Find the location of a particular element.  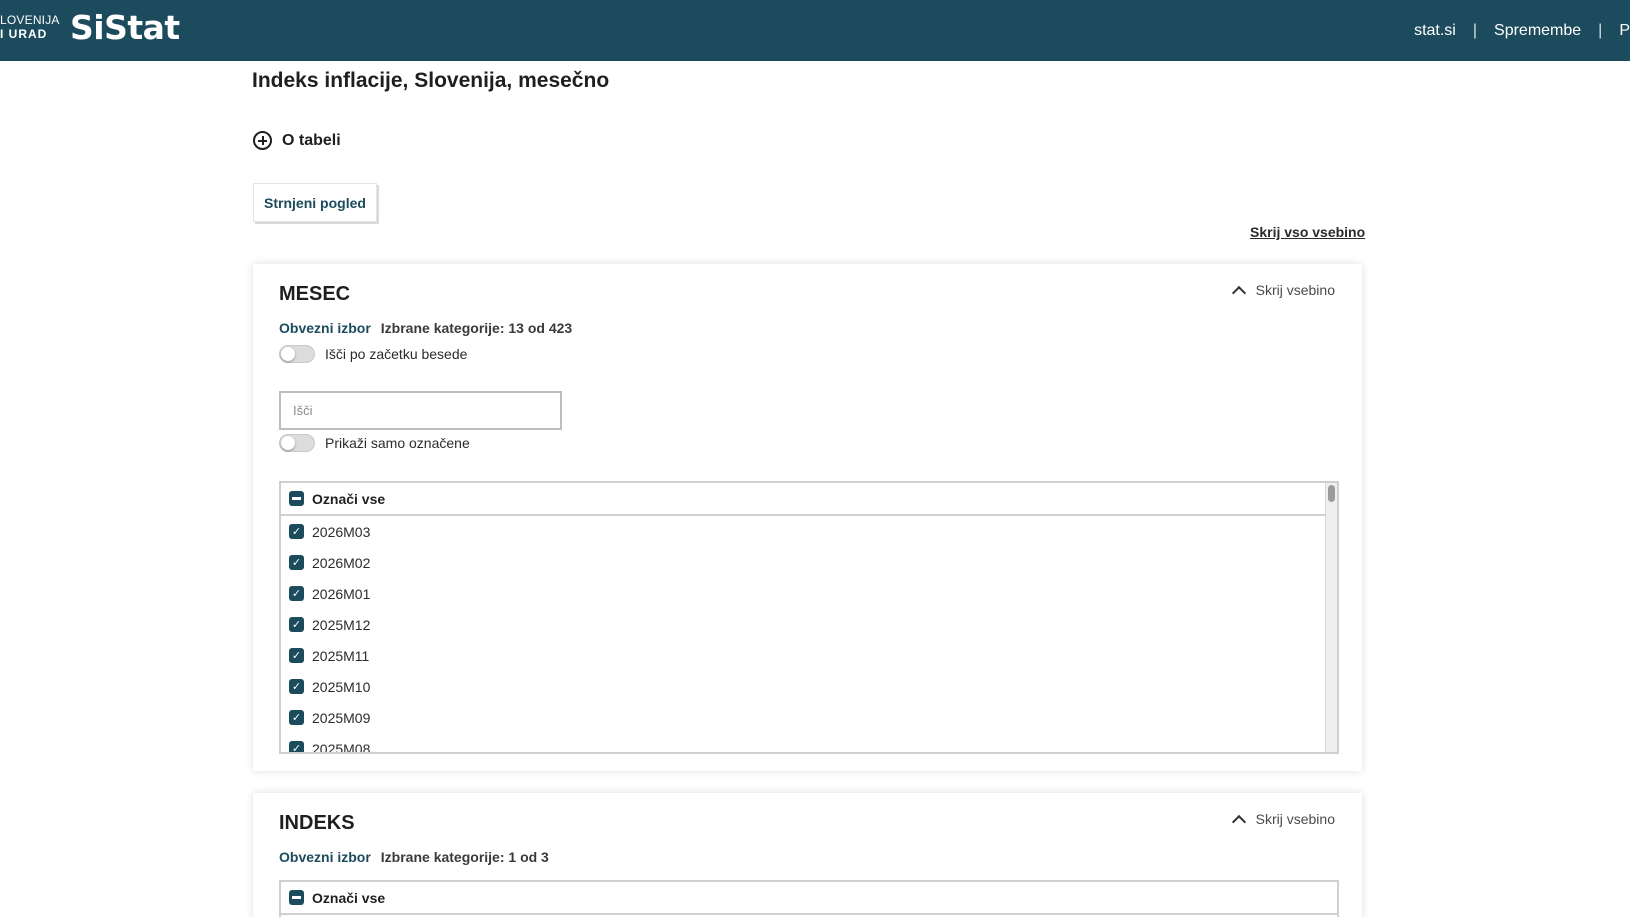

nav-link-truncated: P is located at coordinates (1624, 31).